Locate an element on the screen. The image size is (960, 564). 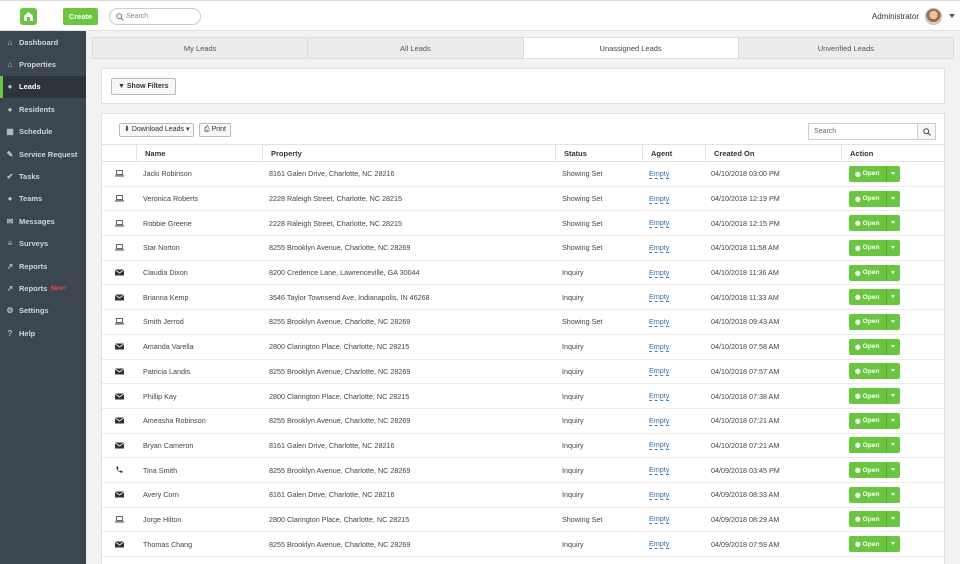
column-header-name: Name is located at coordinates (150, 153).